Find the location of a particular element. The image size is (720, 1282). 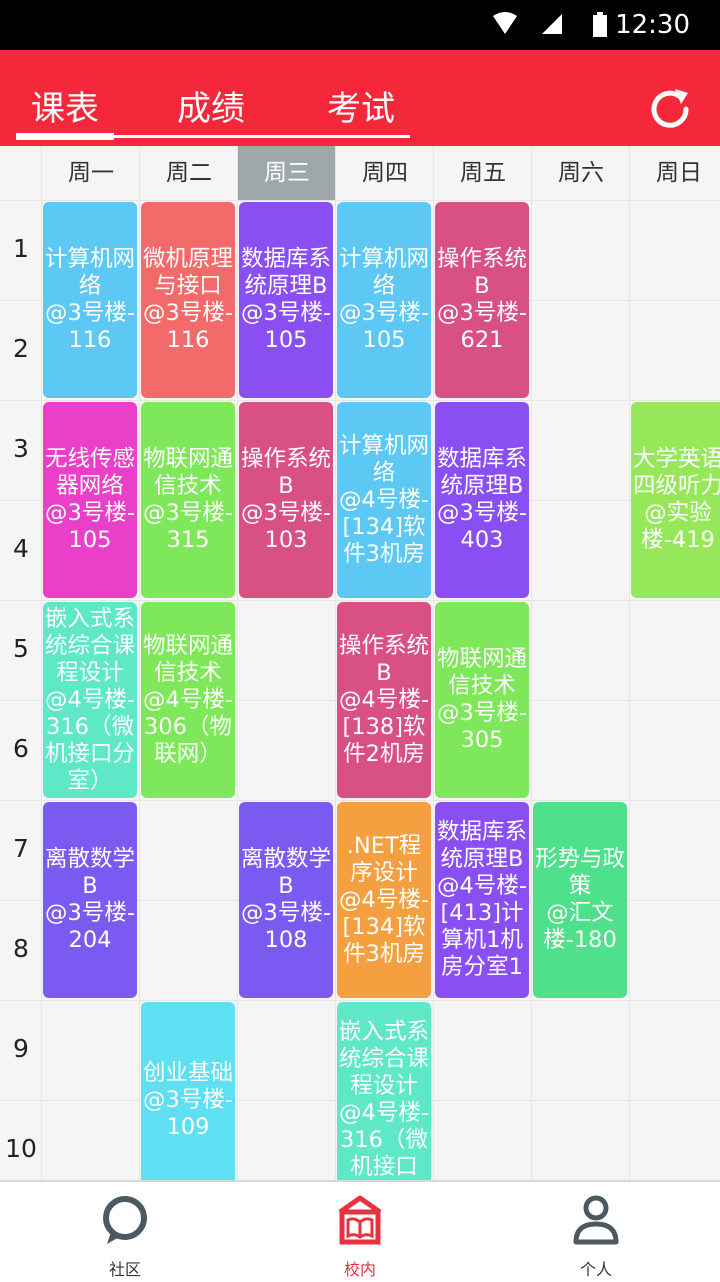

course-block: 数据库系统原理B @3号楼-105 is located at coordinates (286, 300).